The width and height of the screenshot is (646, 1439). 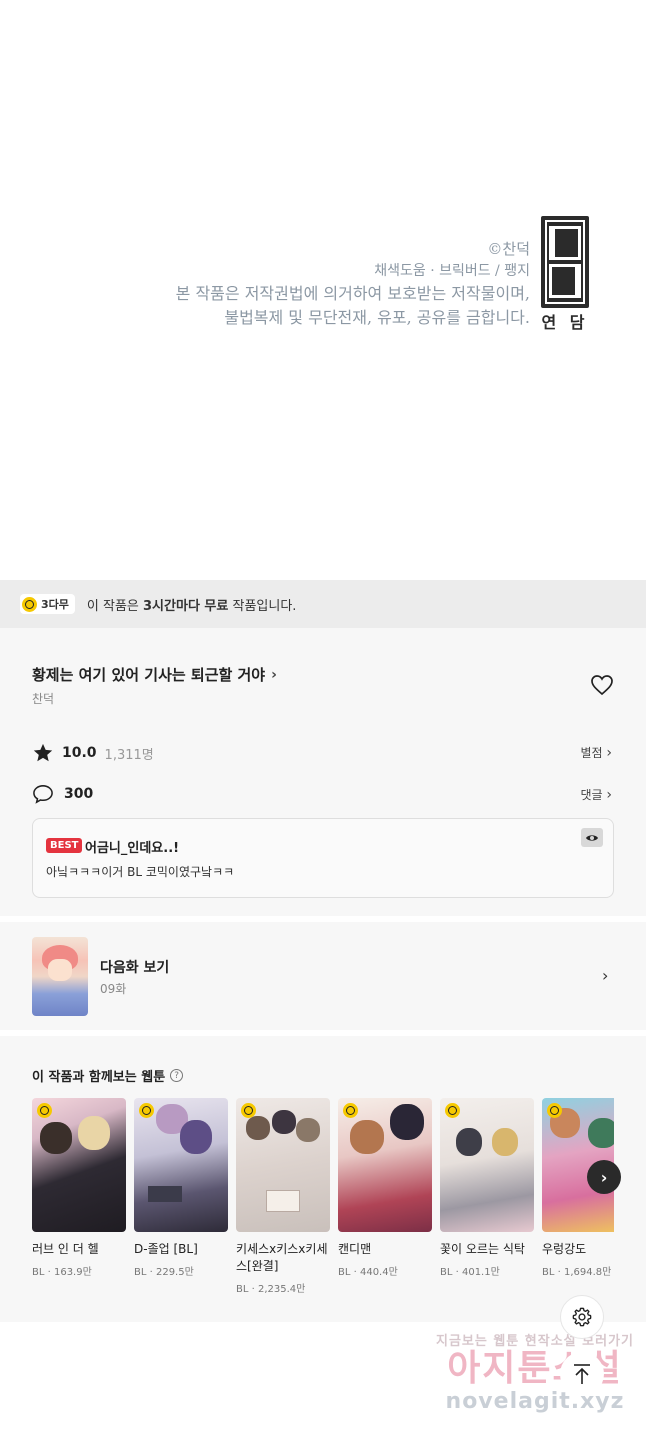 I want to click on free-banner-text: 이 작품은 3시간마다 무료 작품입니다., so click(x=192, y=604).